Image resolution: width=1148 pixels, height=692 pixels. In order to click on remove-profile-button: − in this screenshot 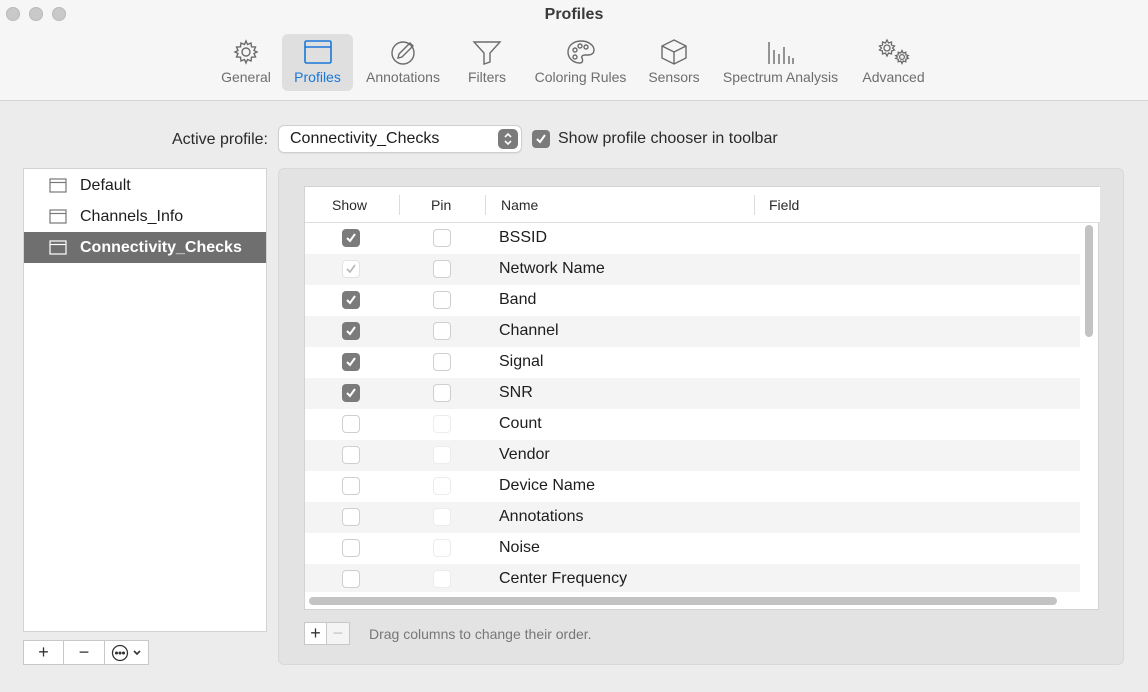, I will do `click(84, 652)`.